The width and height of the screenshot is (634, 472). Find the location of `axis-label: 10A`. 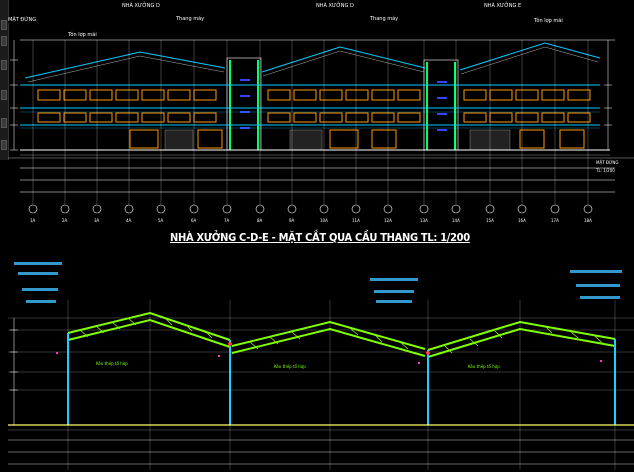

axis-label: 10A is located at coordinates (324, 220).